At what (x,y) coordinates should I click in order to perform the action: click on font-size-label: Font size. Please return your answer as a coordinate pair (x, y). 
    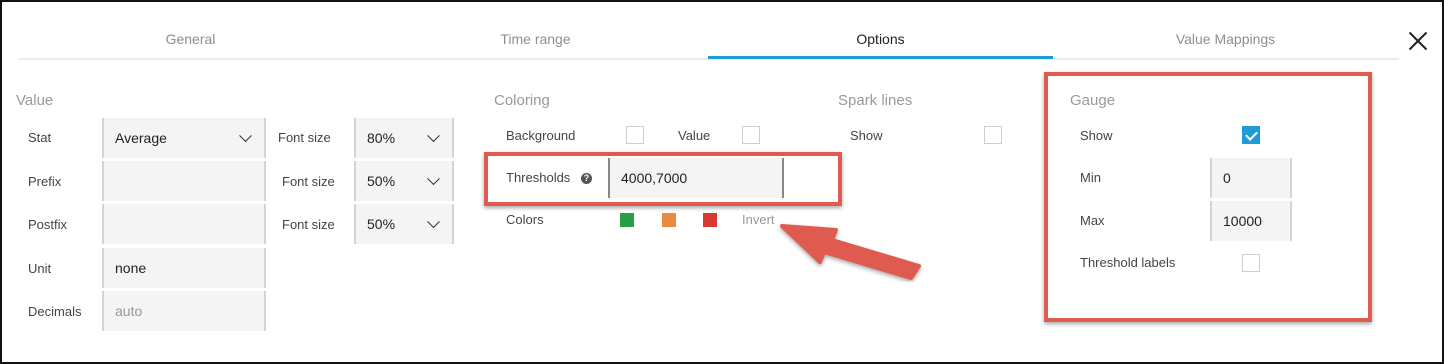
    Looking at the image, I should click on (304, 137).